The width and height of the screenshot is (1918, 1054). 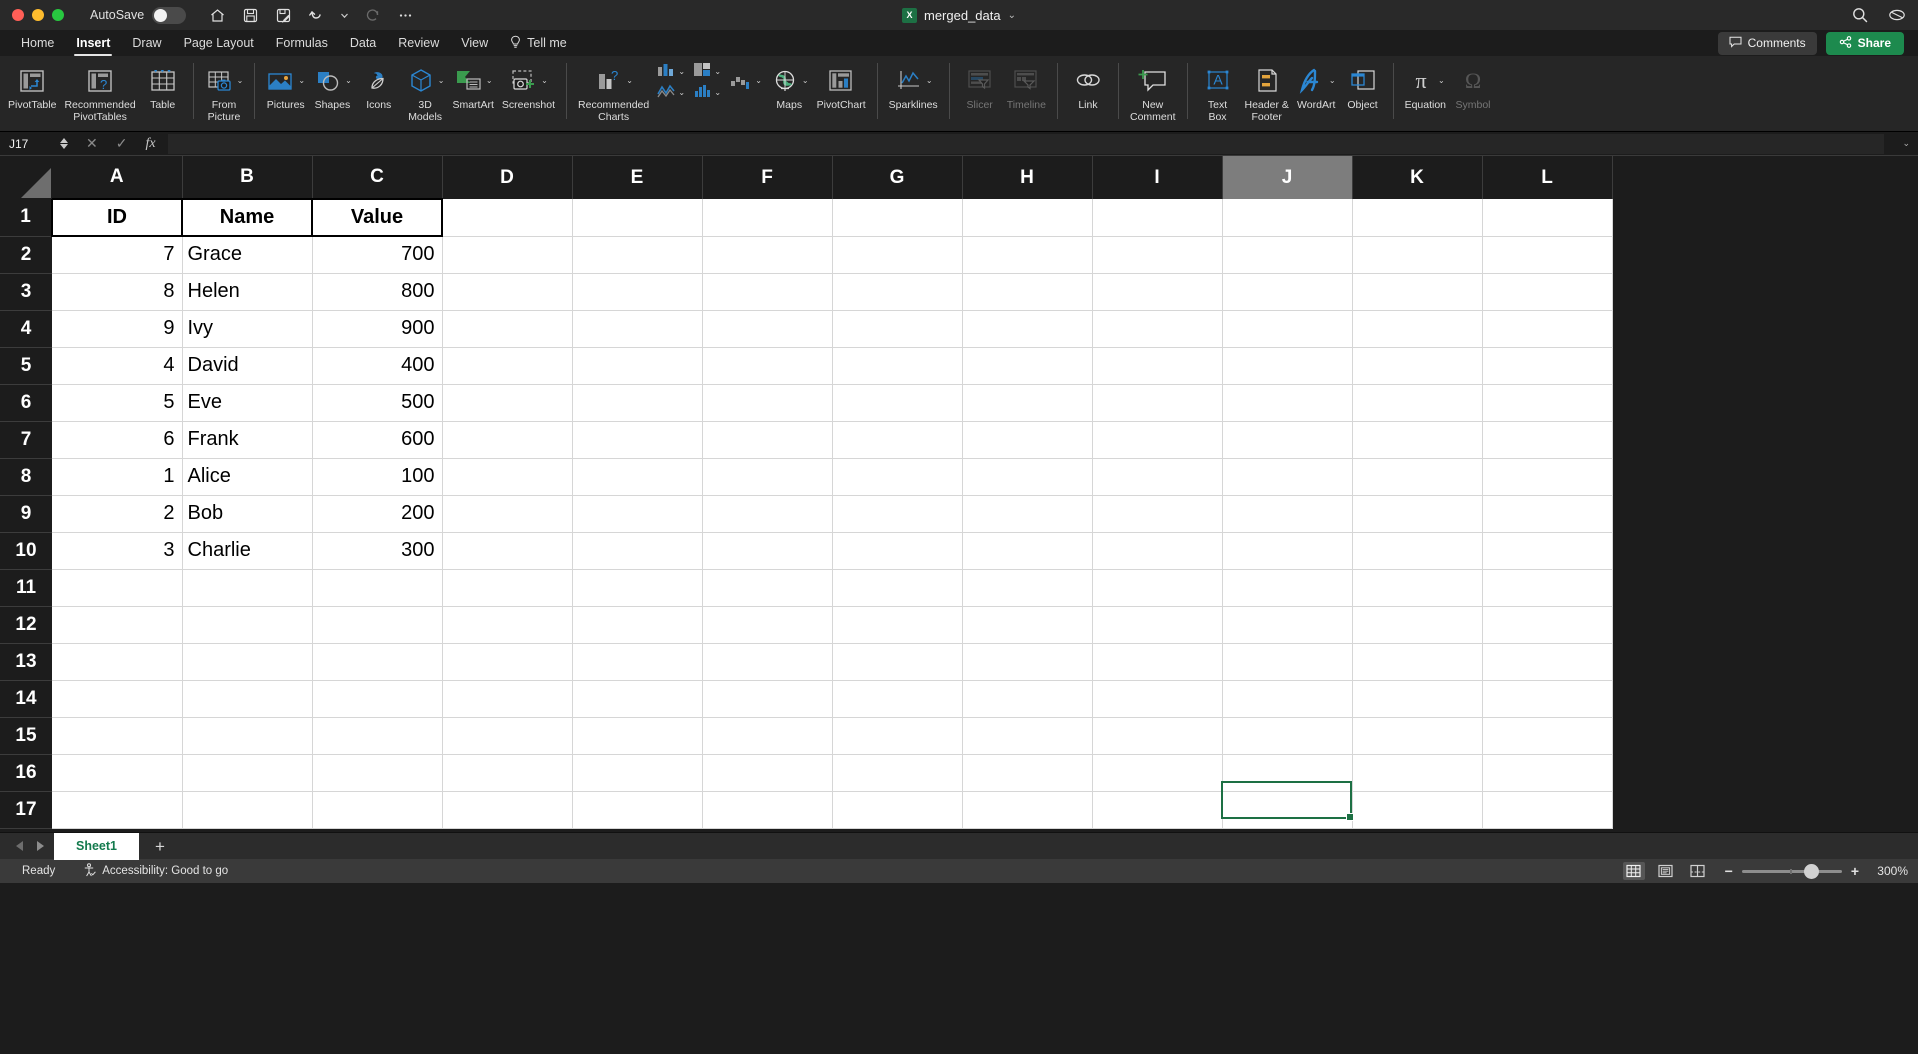 I want to click on cell-F10, so click(x=767, y=551).